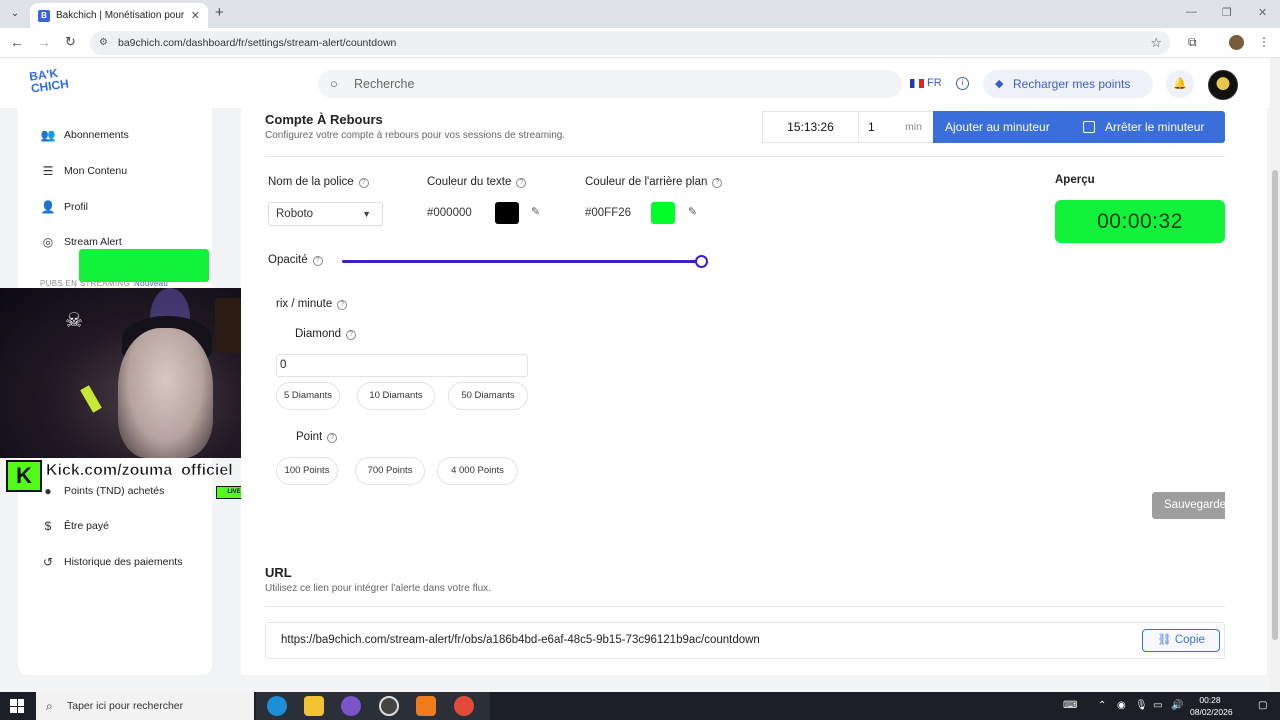 Image resolution: width=1280 pixels, height=720 pixels. Describe the element at coordinates (351, 706) in the screenshot. I see `discord-icon` at that location.